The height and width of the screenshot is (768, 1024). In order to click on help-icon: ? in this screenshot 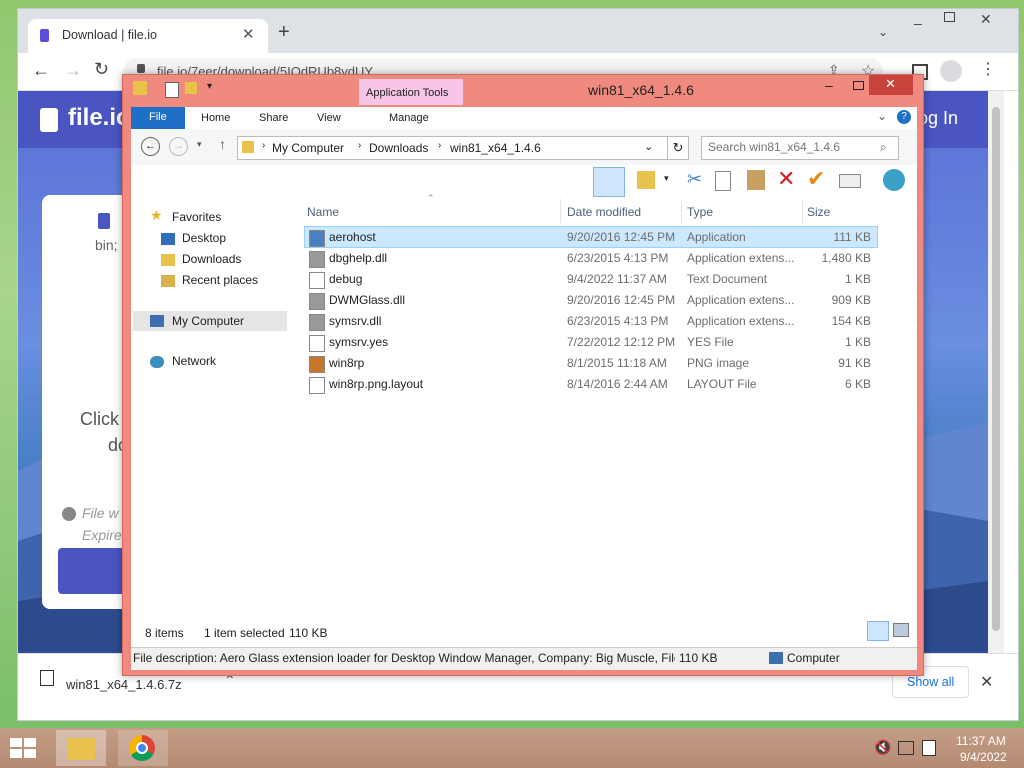, I will do `click(904, 117)`.